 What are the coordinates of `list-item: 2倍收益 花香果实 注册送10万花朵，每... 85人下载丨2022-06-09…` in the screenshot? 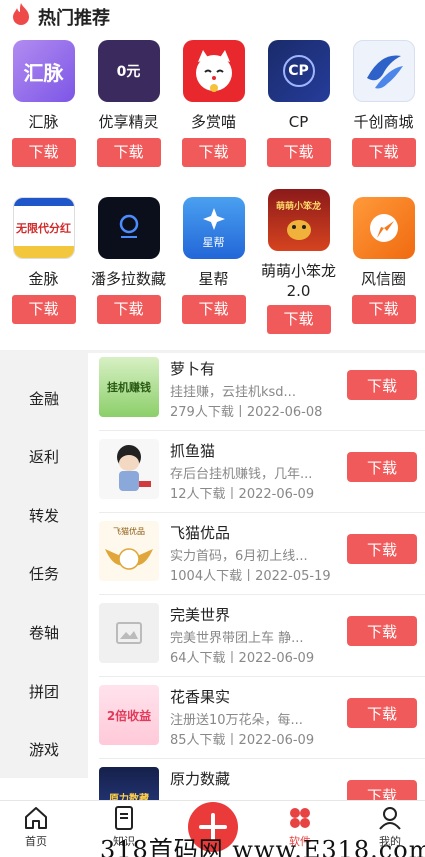 It's located at (256, 722).